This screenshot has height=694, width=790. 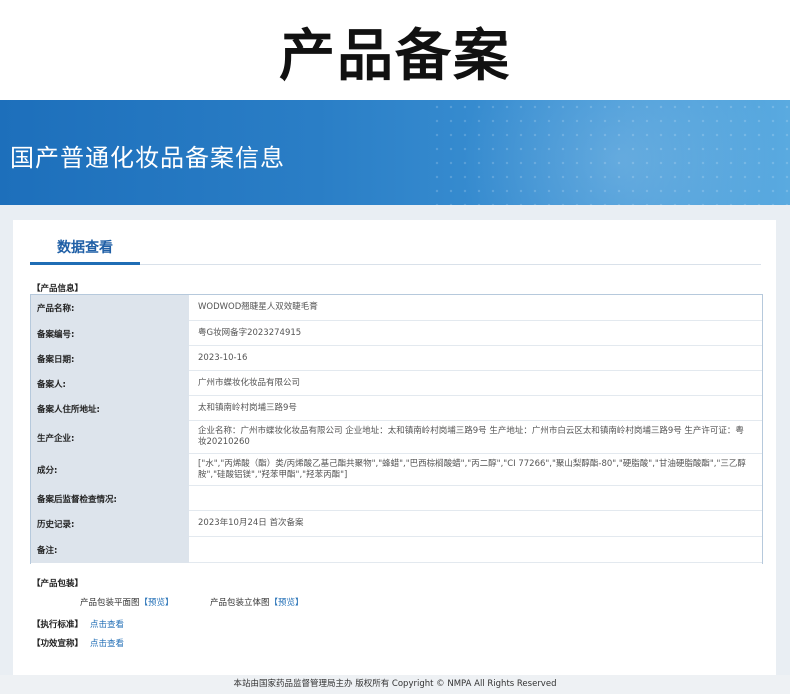 I want to click on table-row: 备案后监督检查情况:, so click(x=396, y=499).